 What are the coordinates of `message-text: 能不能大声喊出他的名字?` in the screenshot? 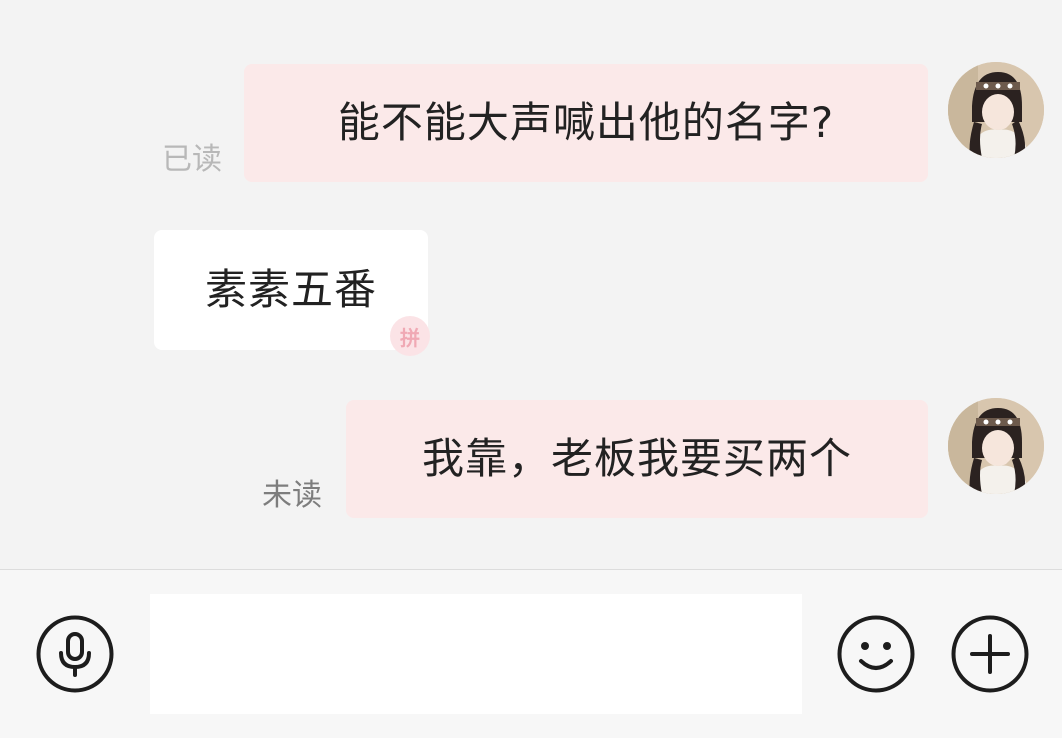 It's located at (586, 122).